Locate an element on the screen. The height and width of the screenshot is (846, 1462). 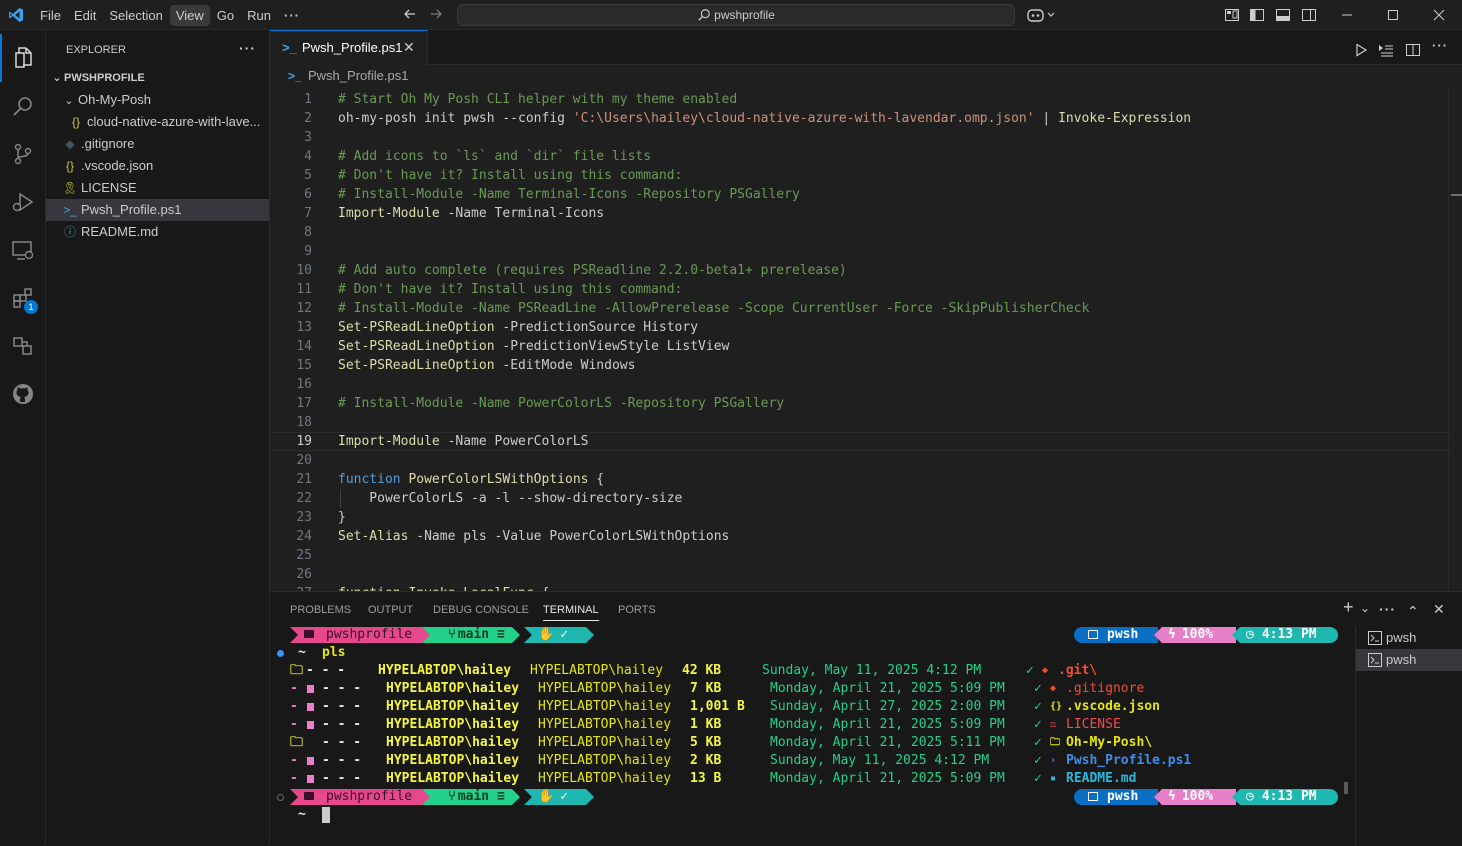
activity-explorer is located at coordinates (22, 58).